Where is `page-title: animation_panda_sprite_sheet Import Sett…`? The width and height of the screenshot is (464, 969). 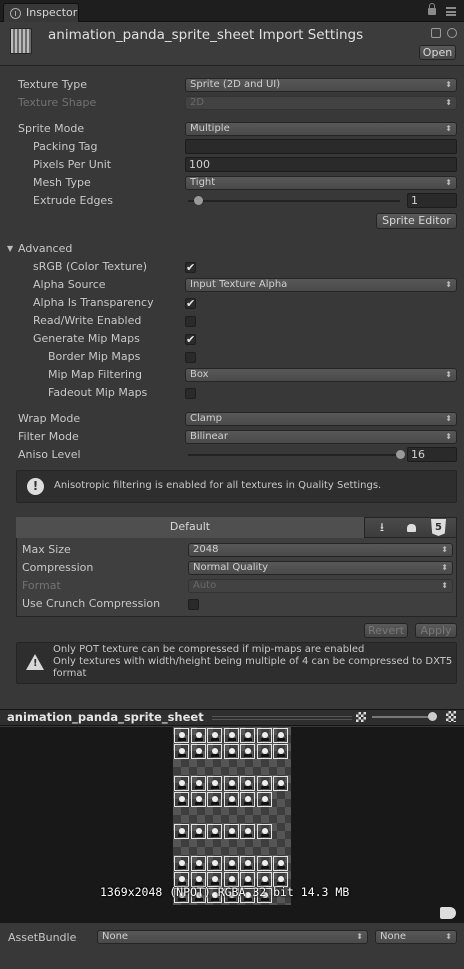
page-title: animation_panda_sprite_sheet Import Sett… is located at coordinates (206, 35).